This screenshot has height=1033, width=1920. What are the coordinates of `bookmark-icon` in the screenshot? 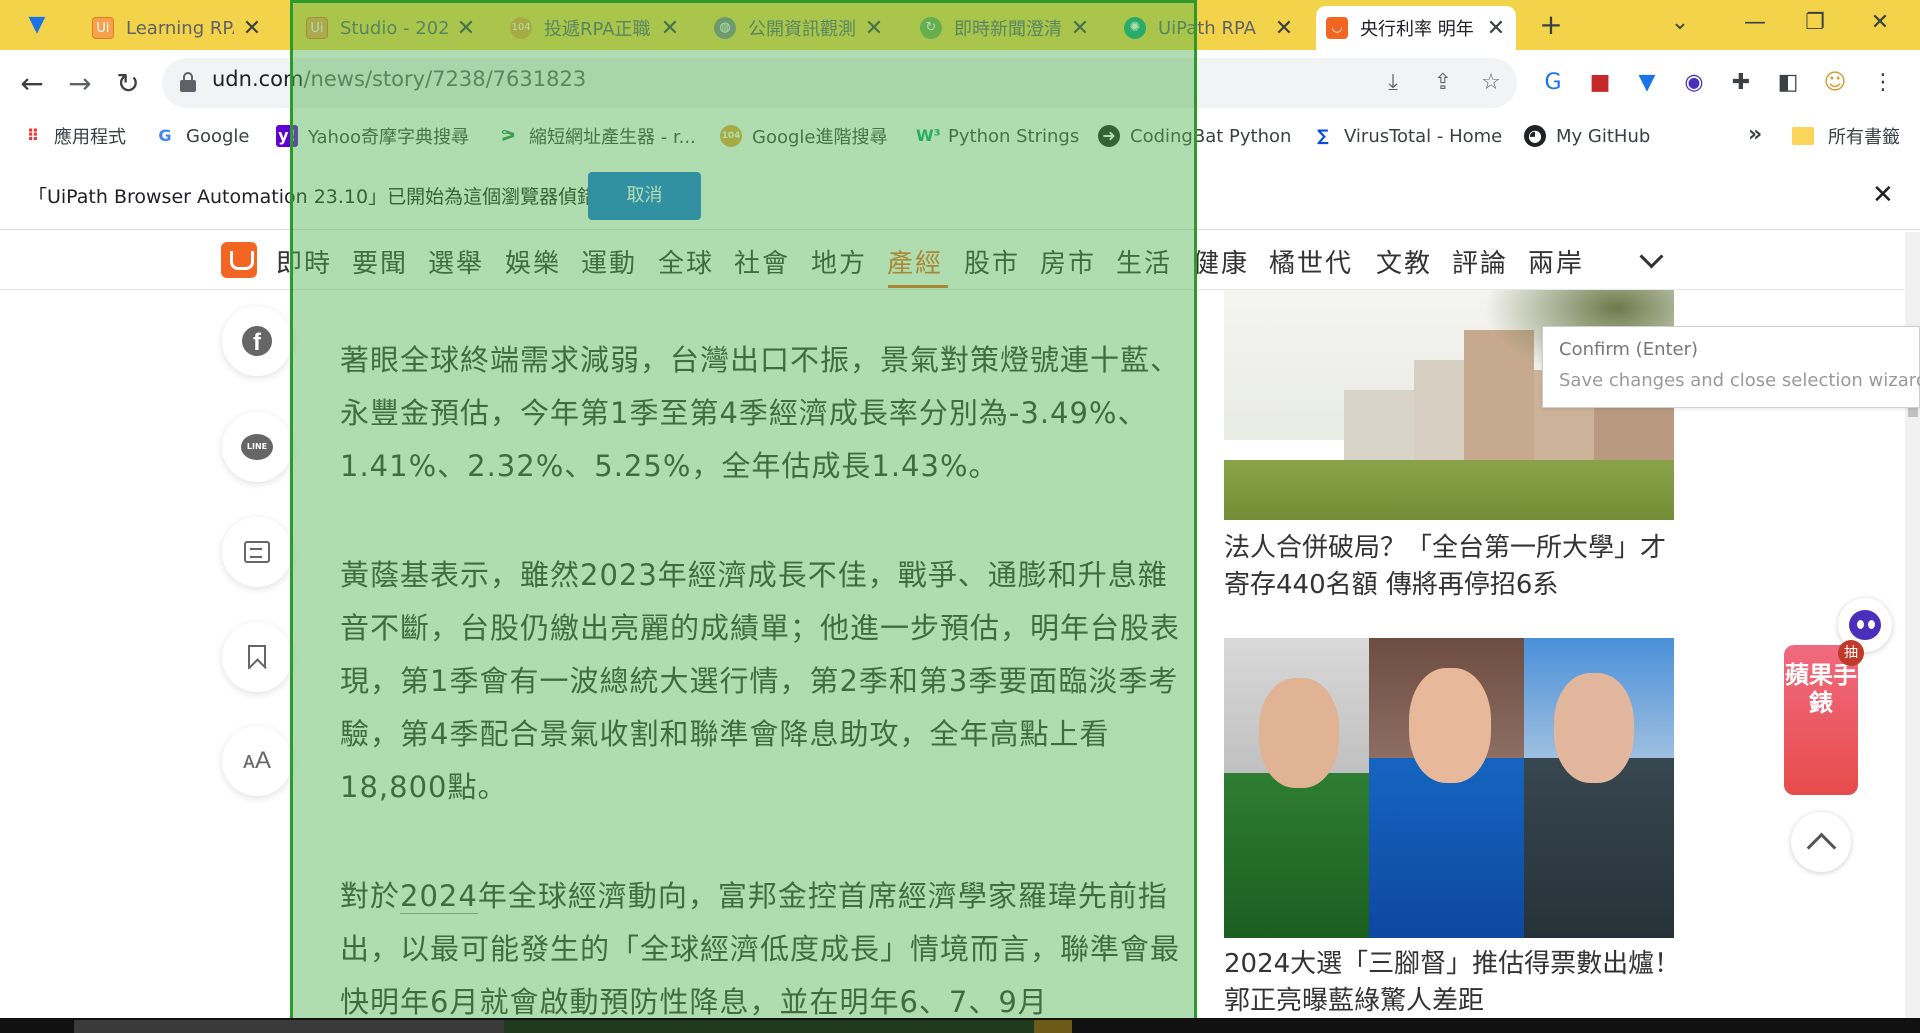 It's located at (257, 657).